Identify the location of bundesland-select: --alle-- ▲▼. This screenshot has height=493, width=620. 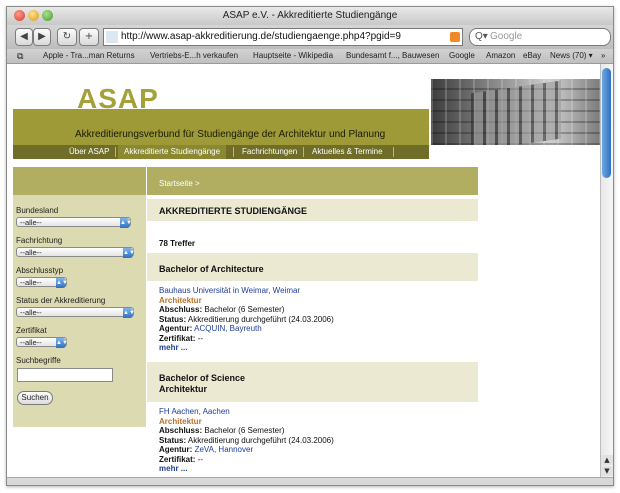
(74, 222).